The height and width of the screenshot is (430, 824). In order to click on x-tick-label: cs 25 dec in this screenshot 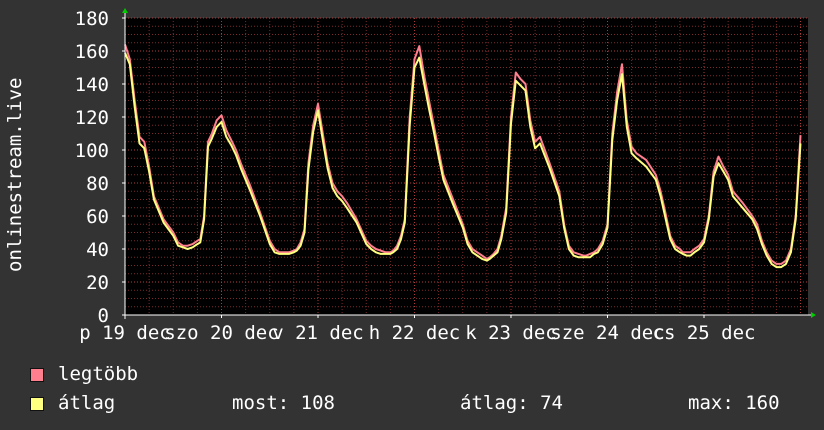, I will do `click(704, 333)`.